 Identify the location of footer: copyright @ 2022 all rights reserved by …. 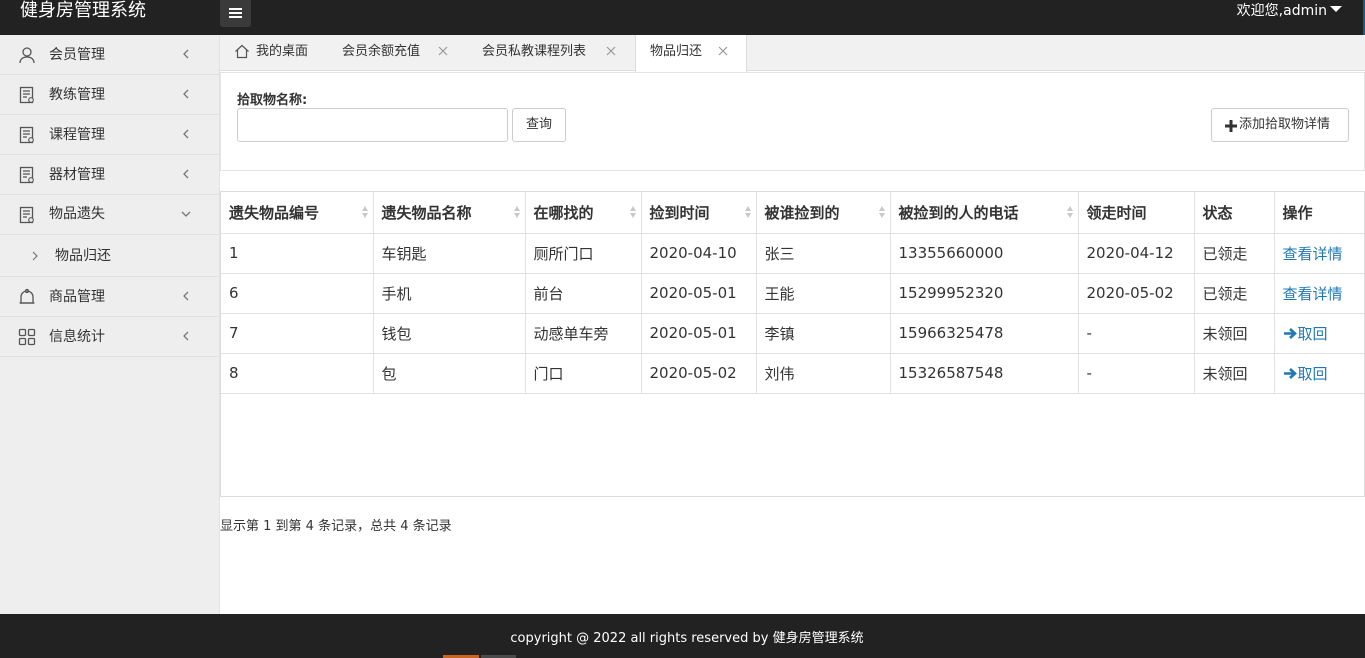
(682, 636).